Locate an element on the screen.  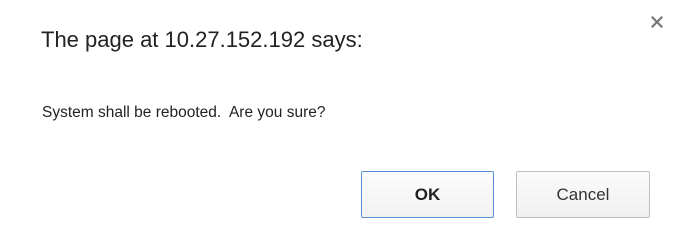
ok-button: OK is located at coordinates (427, 194).